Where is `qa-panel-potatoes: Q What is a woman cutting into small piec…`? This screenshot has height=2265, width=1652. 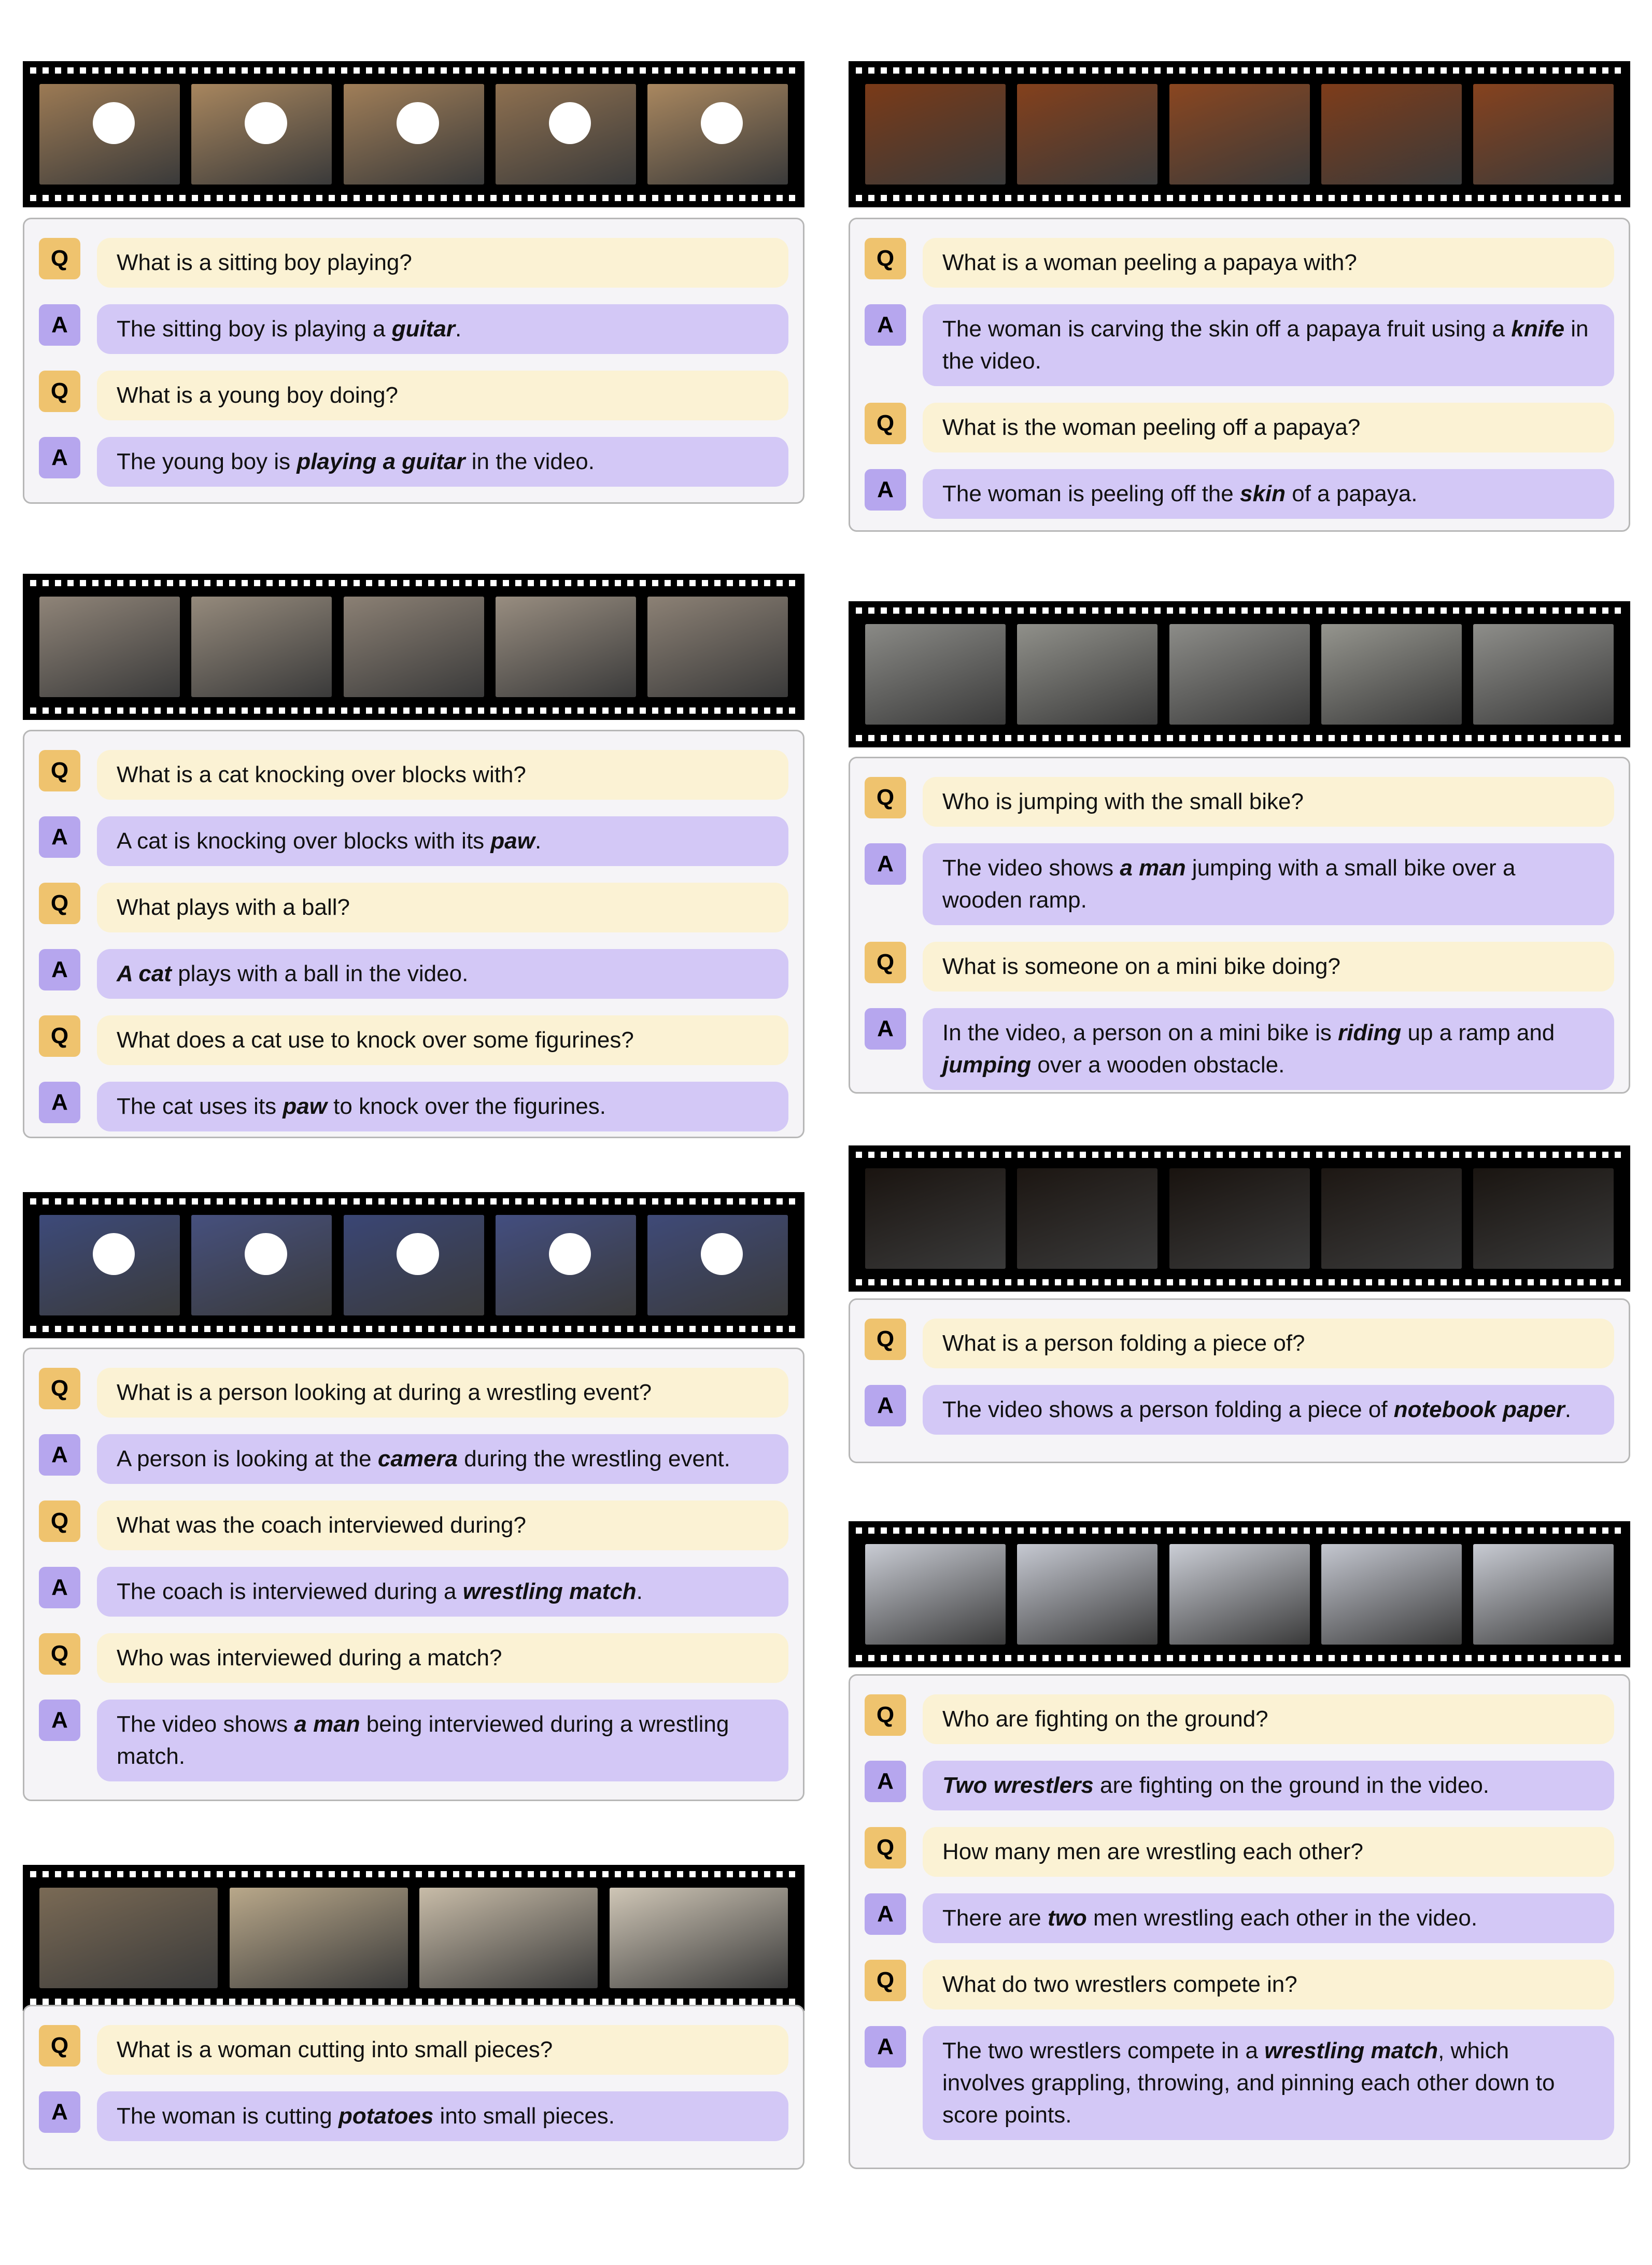
qa-panel-potatoes: Q What is a woman cutting into small piec… is located at coordinates (414, 2018).